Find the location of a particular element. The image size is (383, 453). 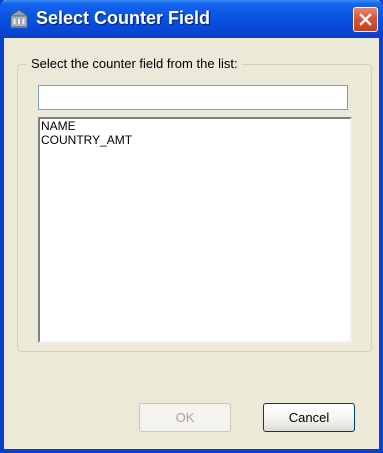

filter-input is located at coordinates (193, 97).